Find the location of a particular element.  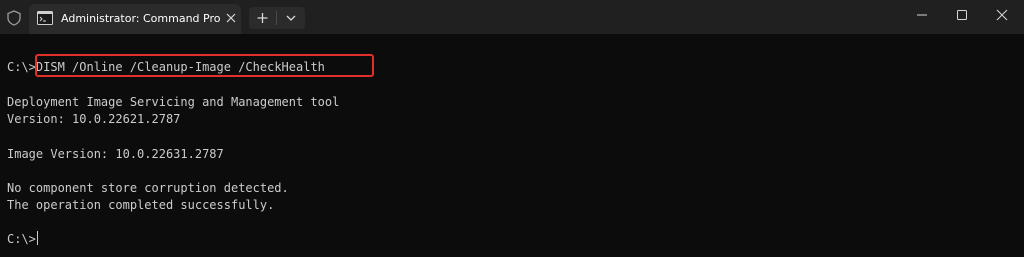

output-line: Image Version: 10.0.22631.2787 is located at coordinates (115, 154).